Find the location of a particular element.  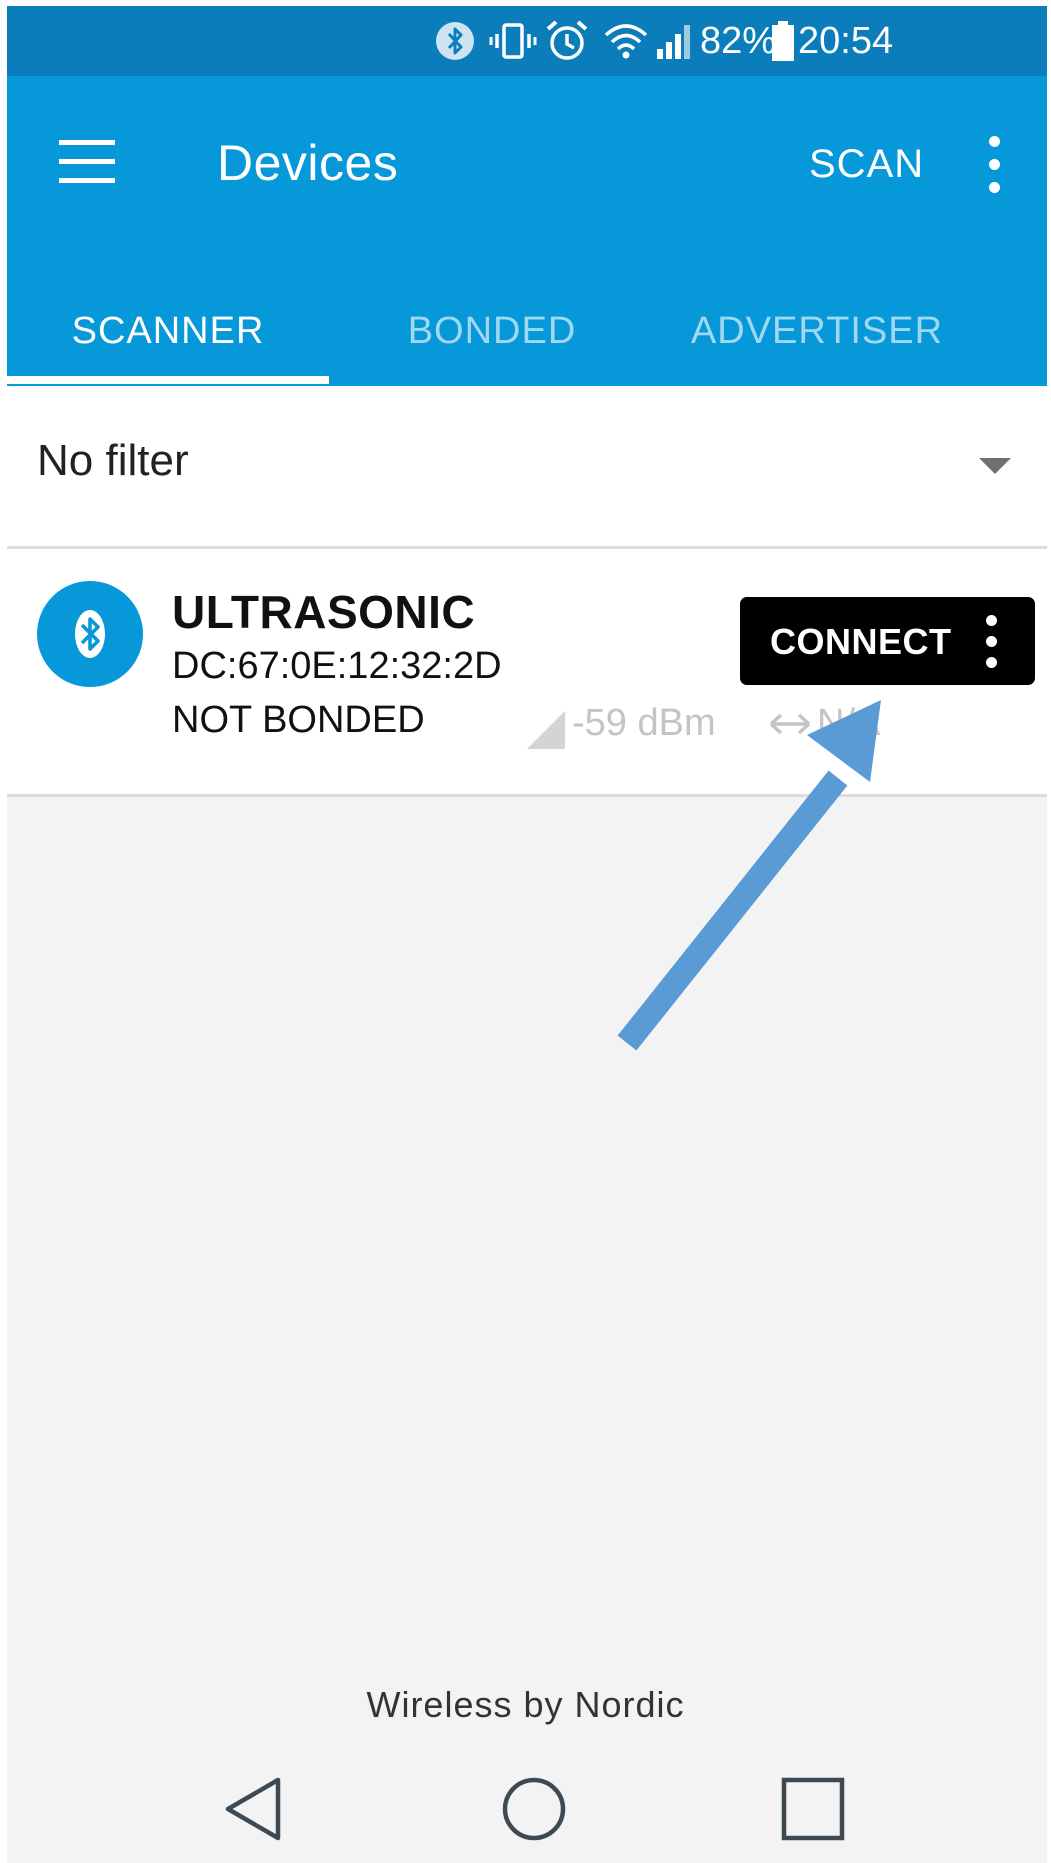

tab-scanner: SCANNER is located at coordinates (168, 331).